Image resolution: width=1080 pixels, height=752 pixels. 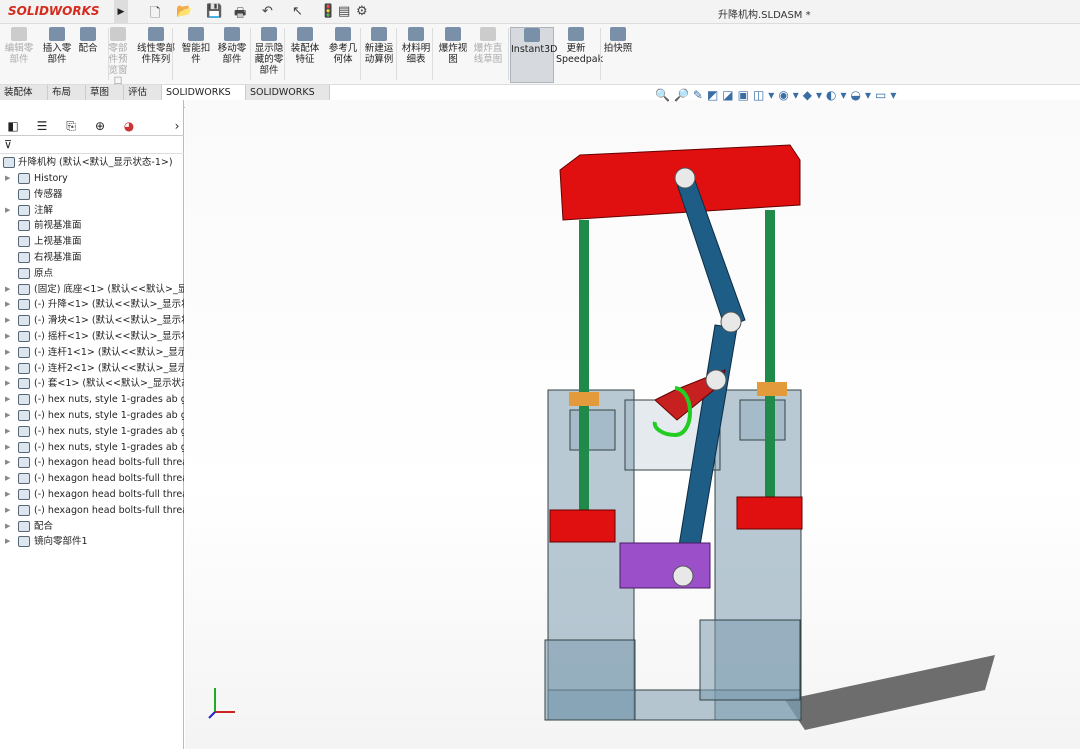 I want to click on left-bushing, so click(x=584, y=399).